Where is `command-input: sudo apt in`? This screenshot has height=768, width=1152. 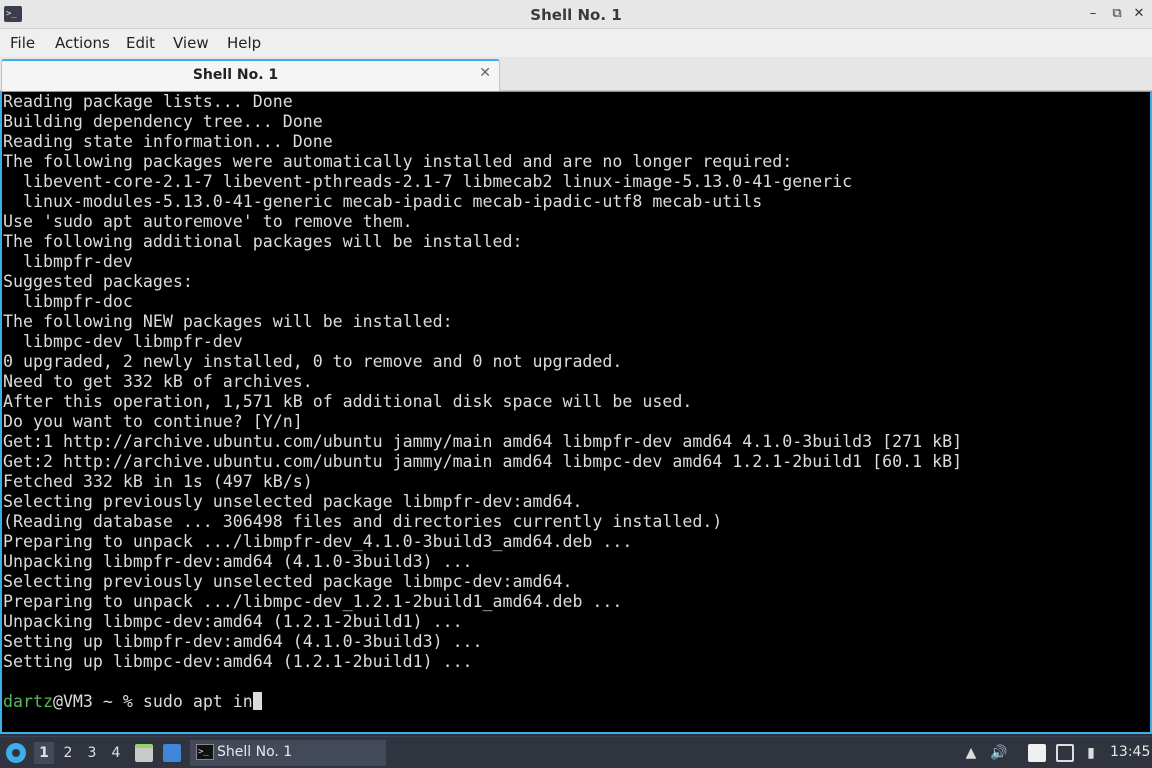 command-input: sudo apt in is located at coordinates (198, 701).